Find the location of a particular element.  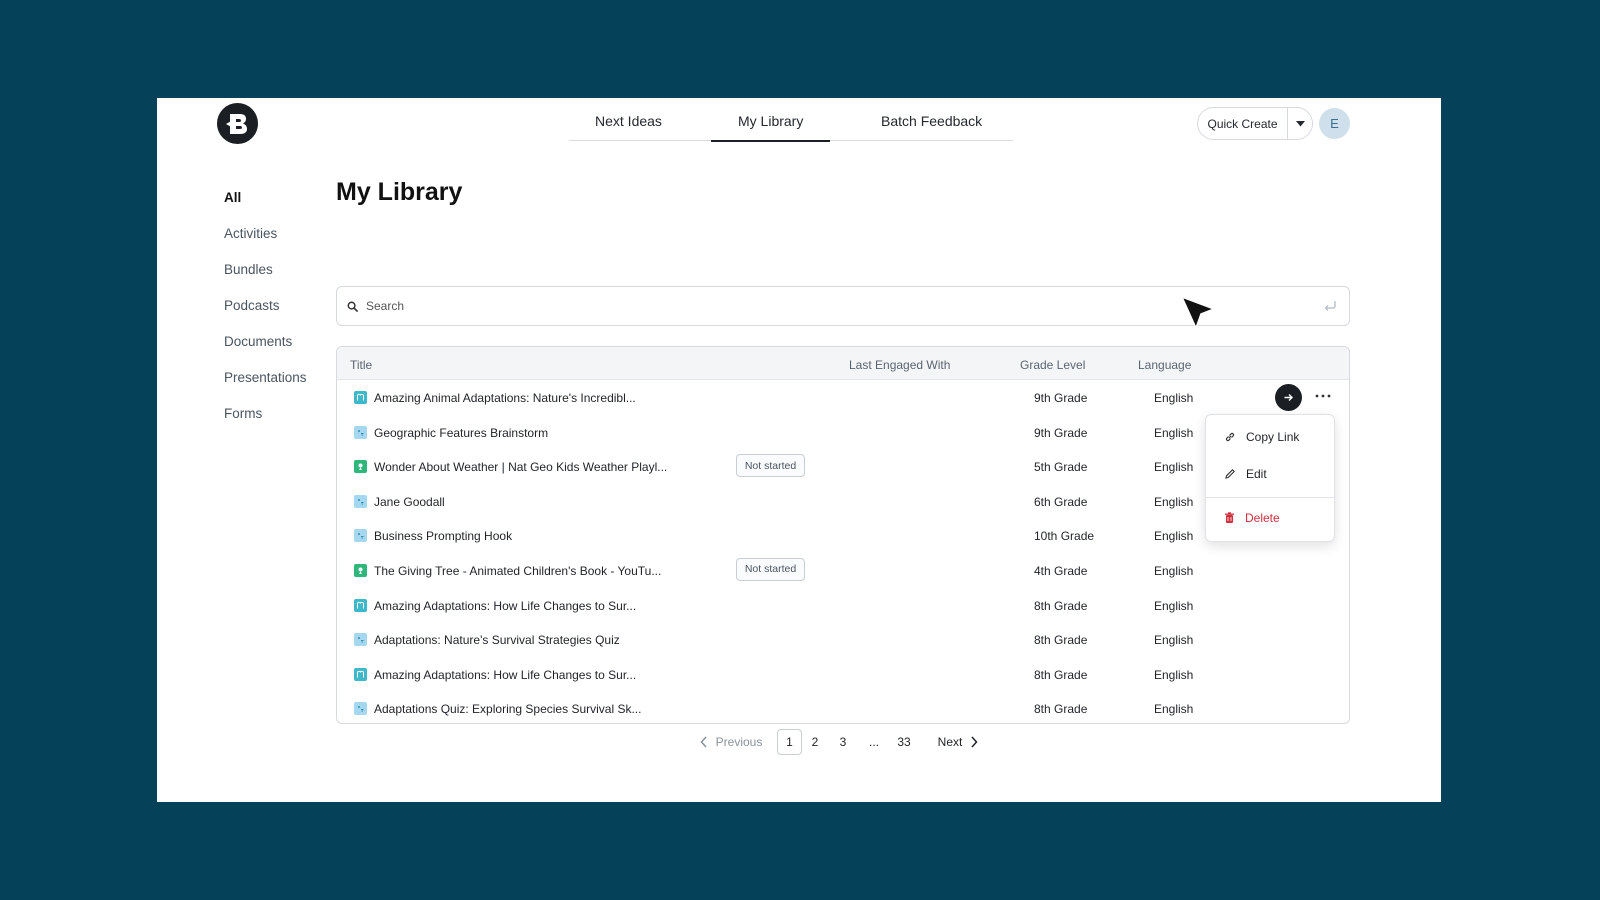

pagination-page-1: 1 is located at coordinates (789, 742).